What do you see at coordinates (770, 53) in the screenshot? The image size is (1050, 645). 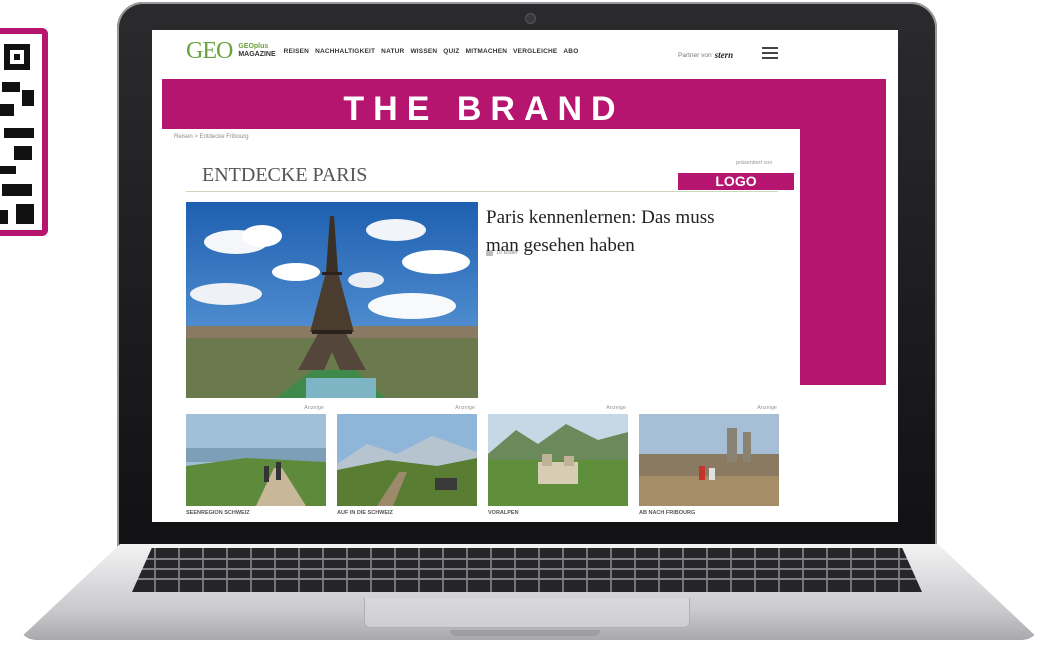 I see `hamburger-icon` at bounding box center [770, 53].